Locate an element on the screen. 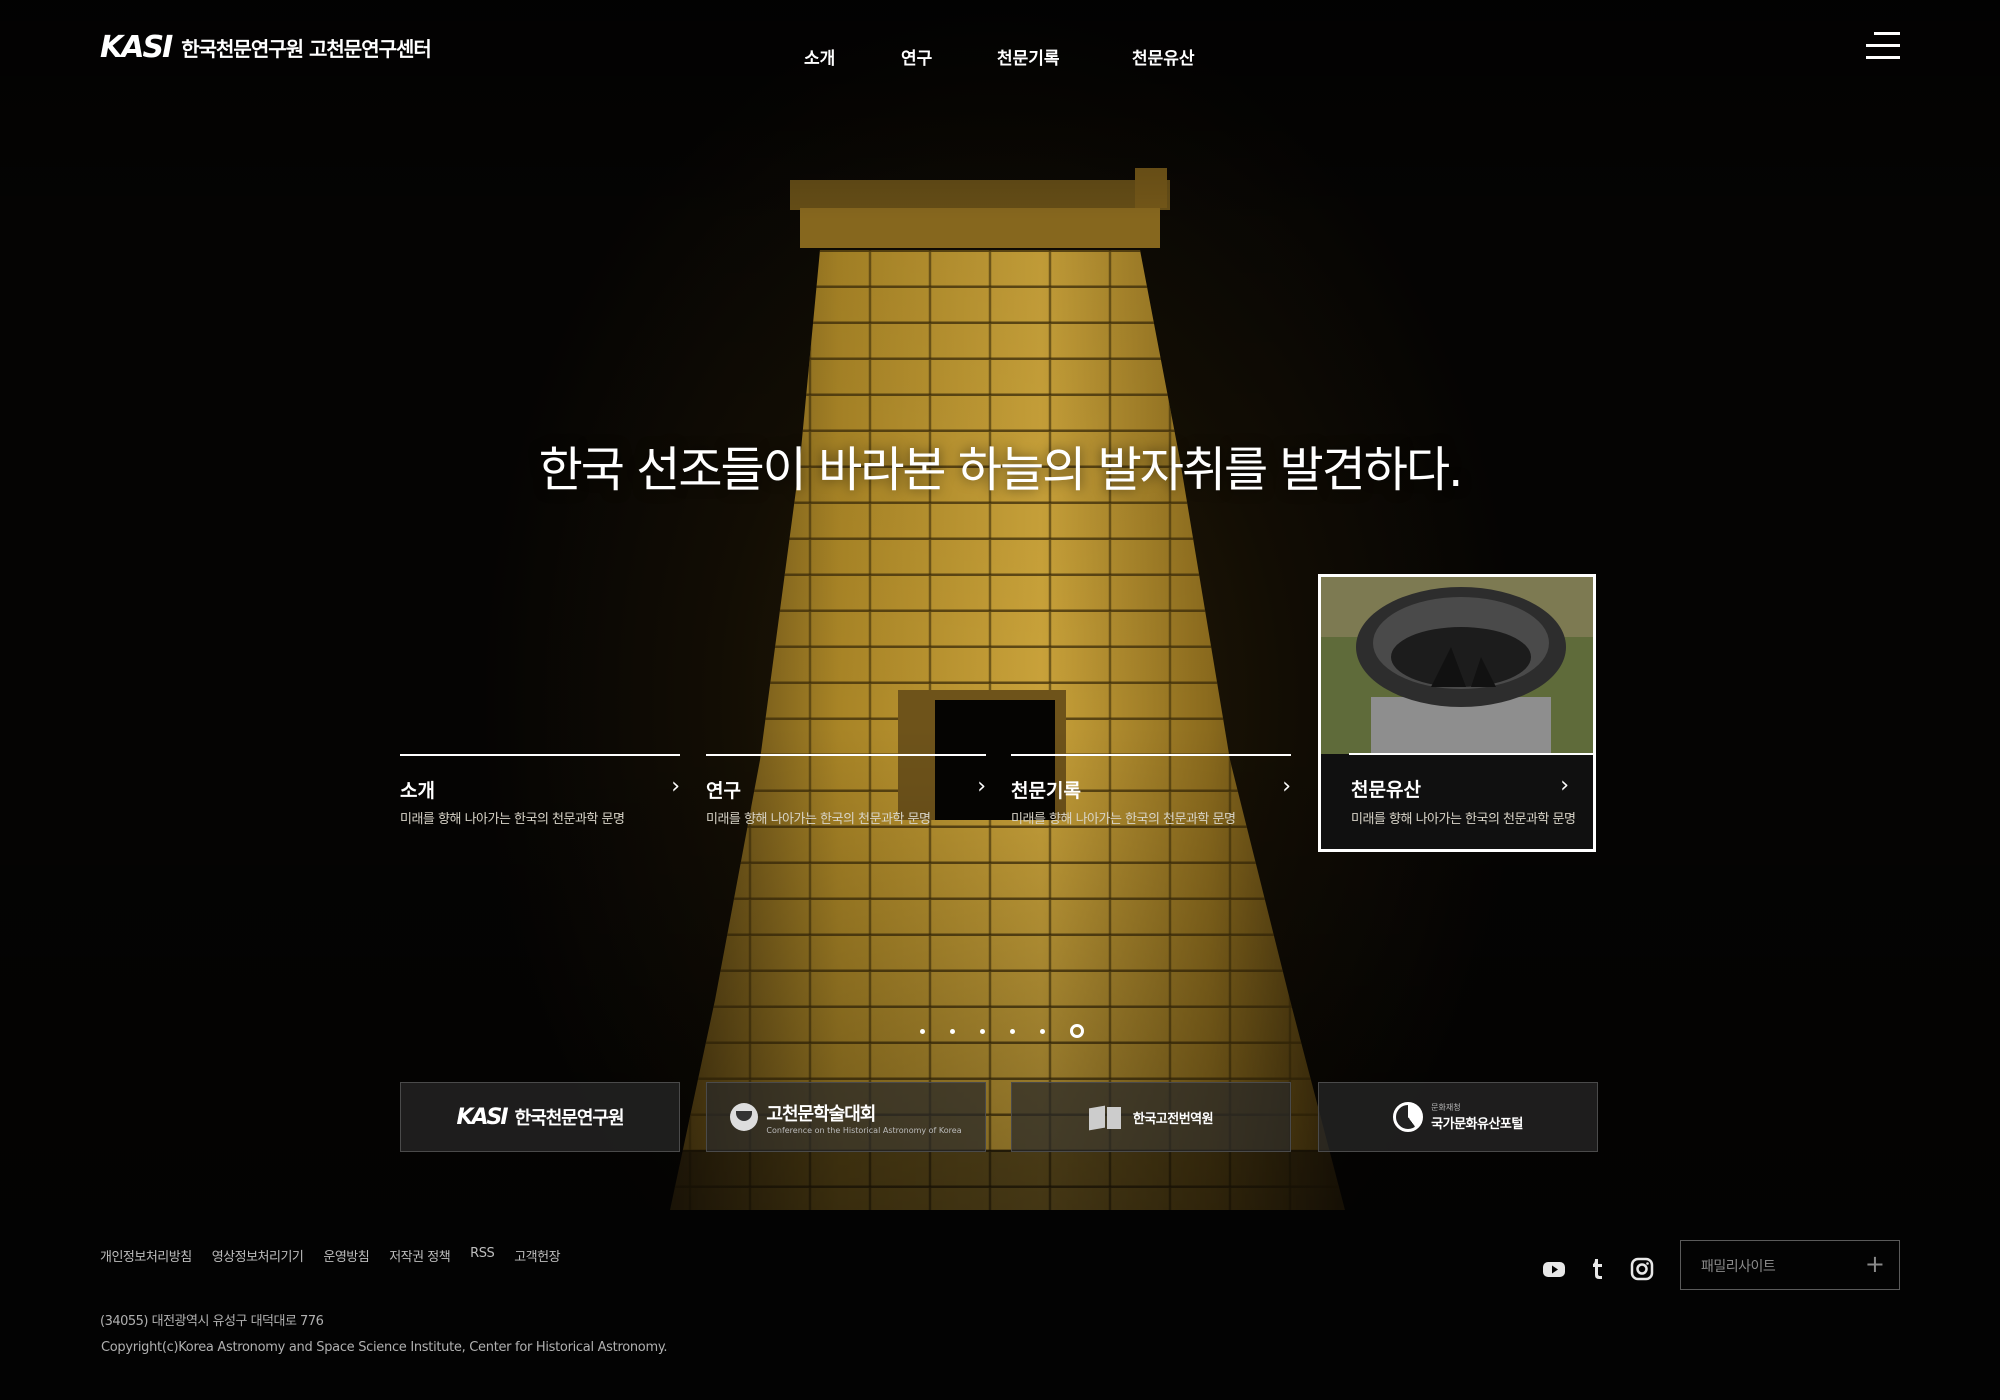 The height and width of the screenshot is (1400, 2000). nav-item-research: 연구 is located at coordinates (916, 56).